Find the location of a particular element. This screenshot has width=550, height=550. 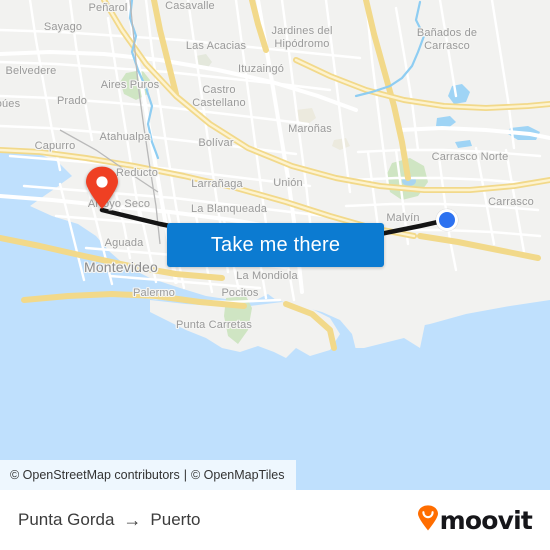

destination-dot-icon is located at coordinates (447, 220).